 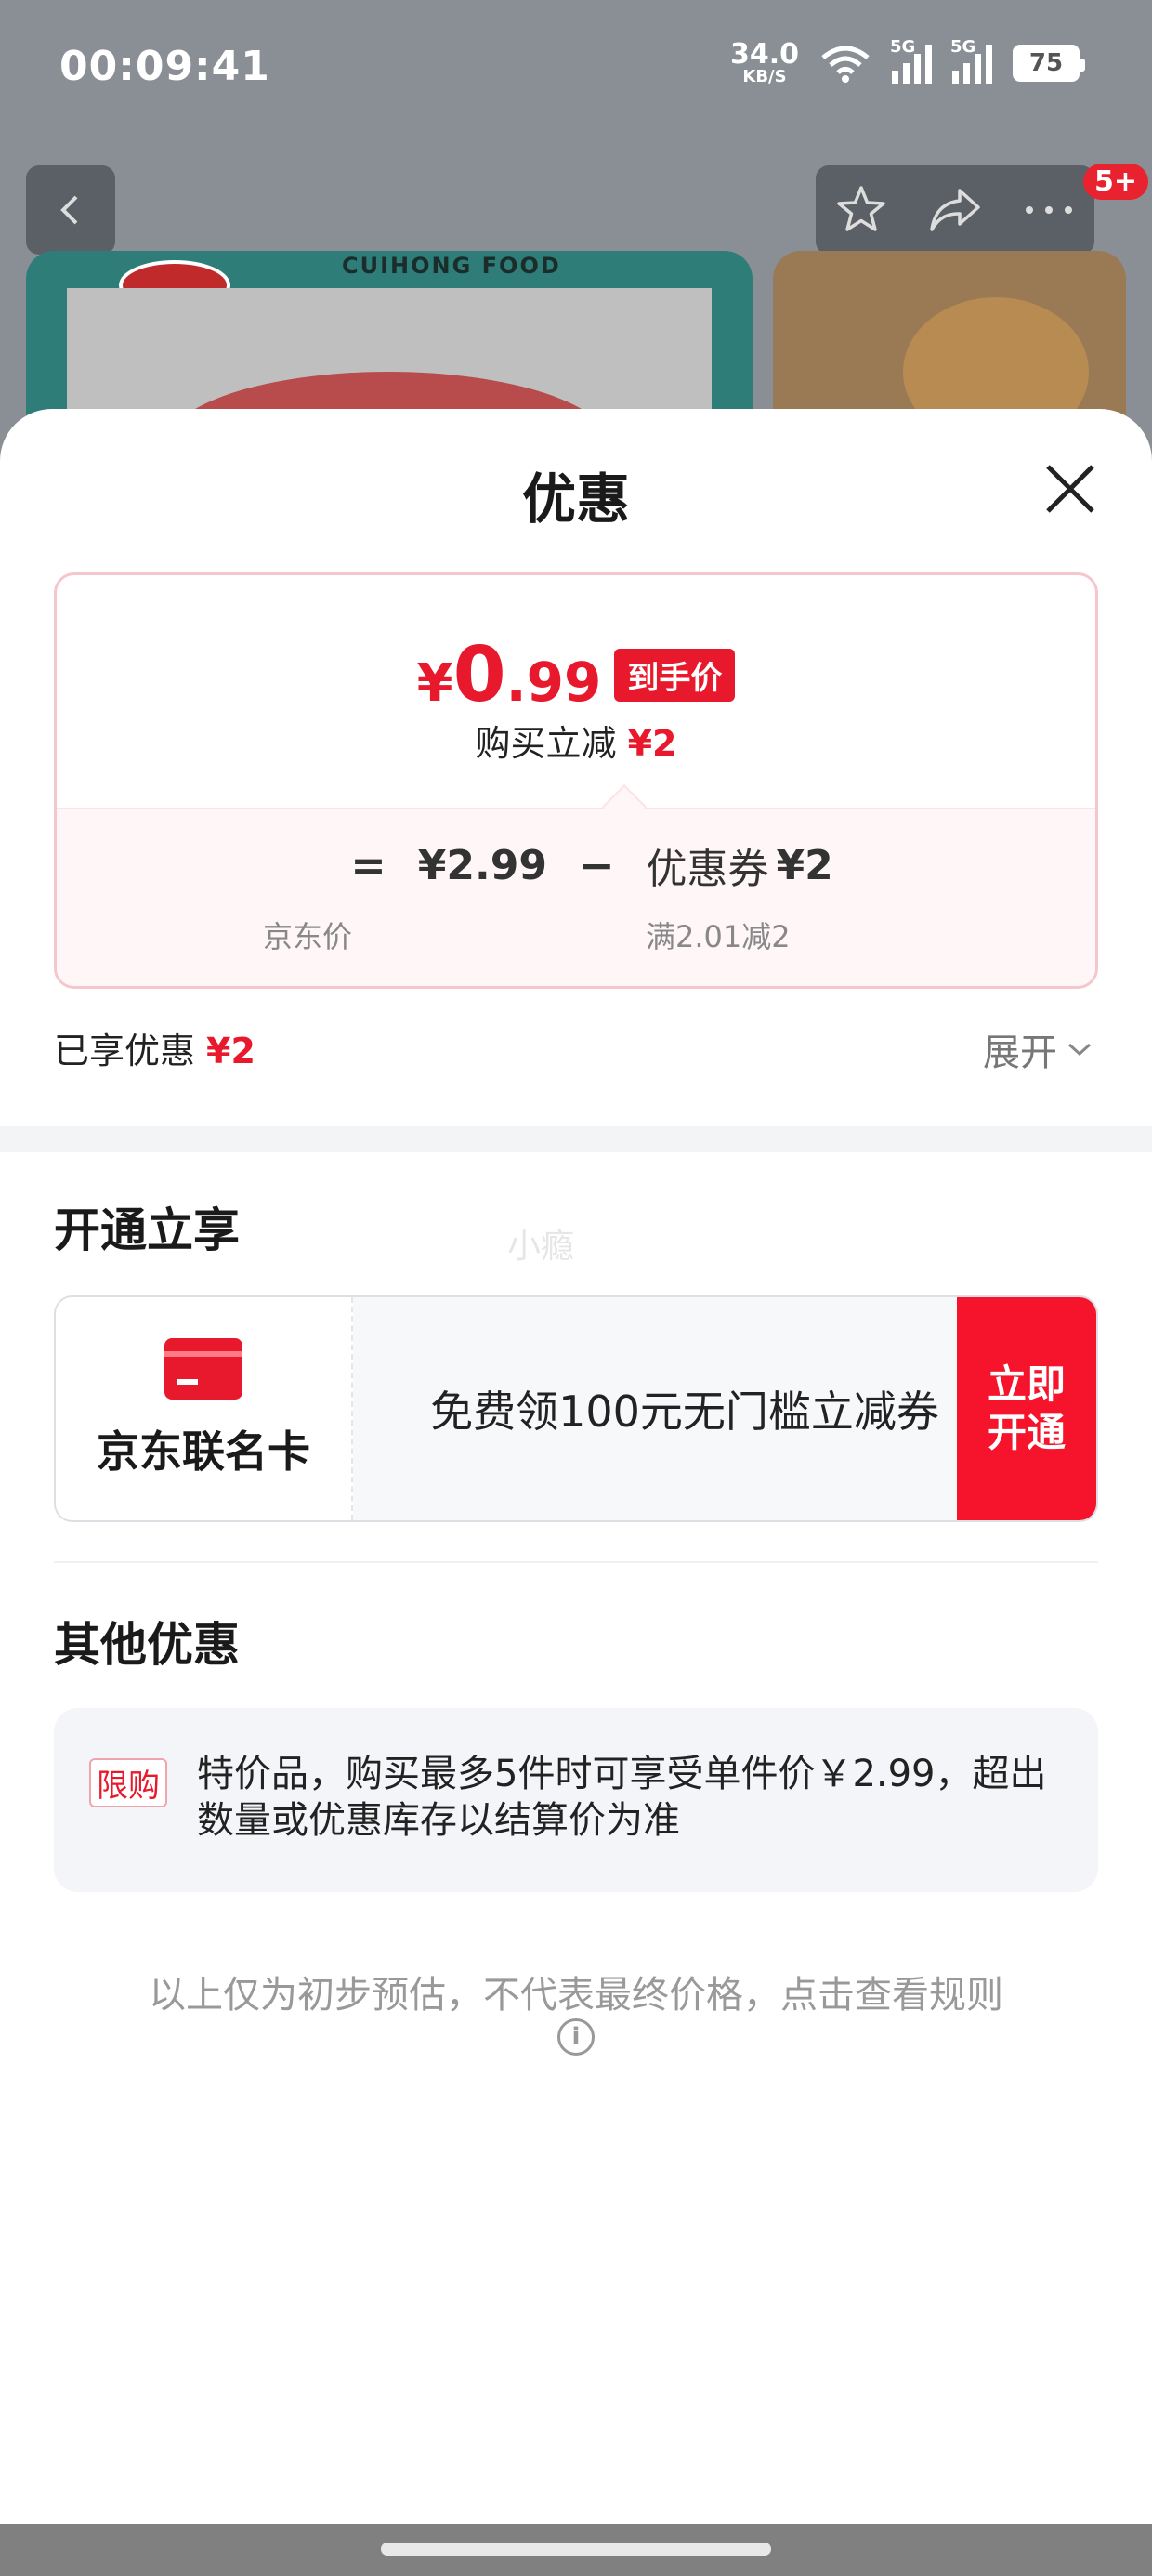 I want to click on coupon-value: ¥2, so click(x=804, y=865).